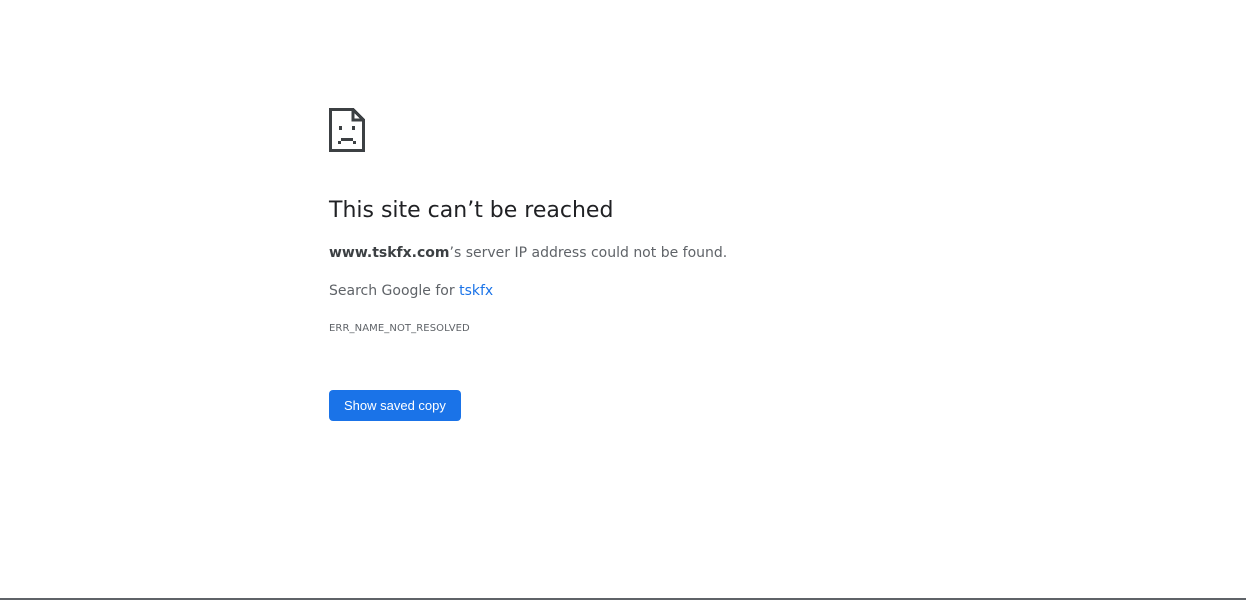 This screenshot has width=1246, height=600. I want to click on sad-page-icon, so click(347, 130).